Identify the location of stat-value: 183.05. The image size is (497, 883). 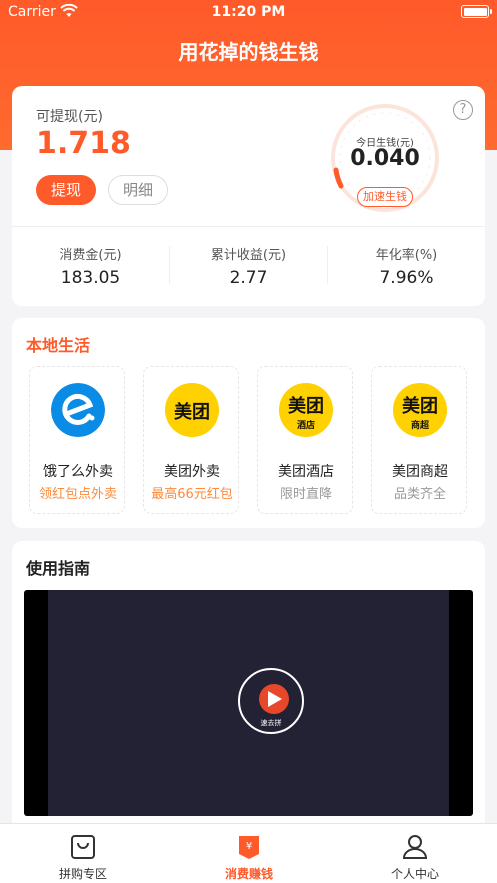
(90, 278).